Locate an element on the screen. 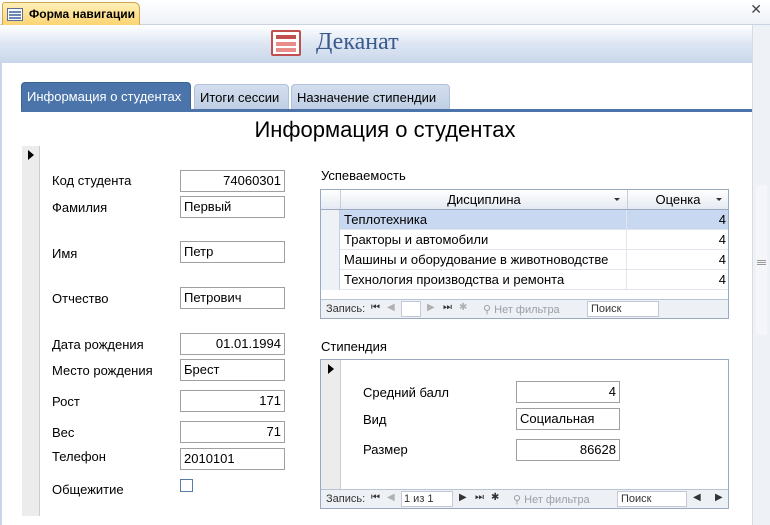 This screenshot has height=525, width=770. scroll-left-icon: ◀ is located at coordinates (697, 497).